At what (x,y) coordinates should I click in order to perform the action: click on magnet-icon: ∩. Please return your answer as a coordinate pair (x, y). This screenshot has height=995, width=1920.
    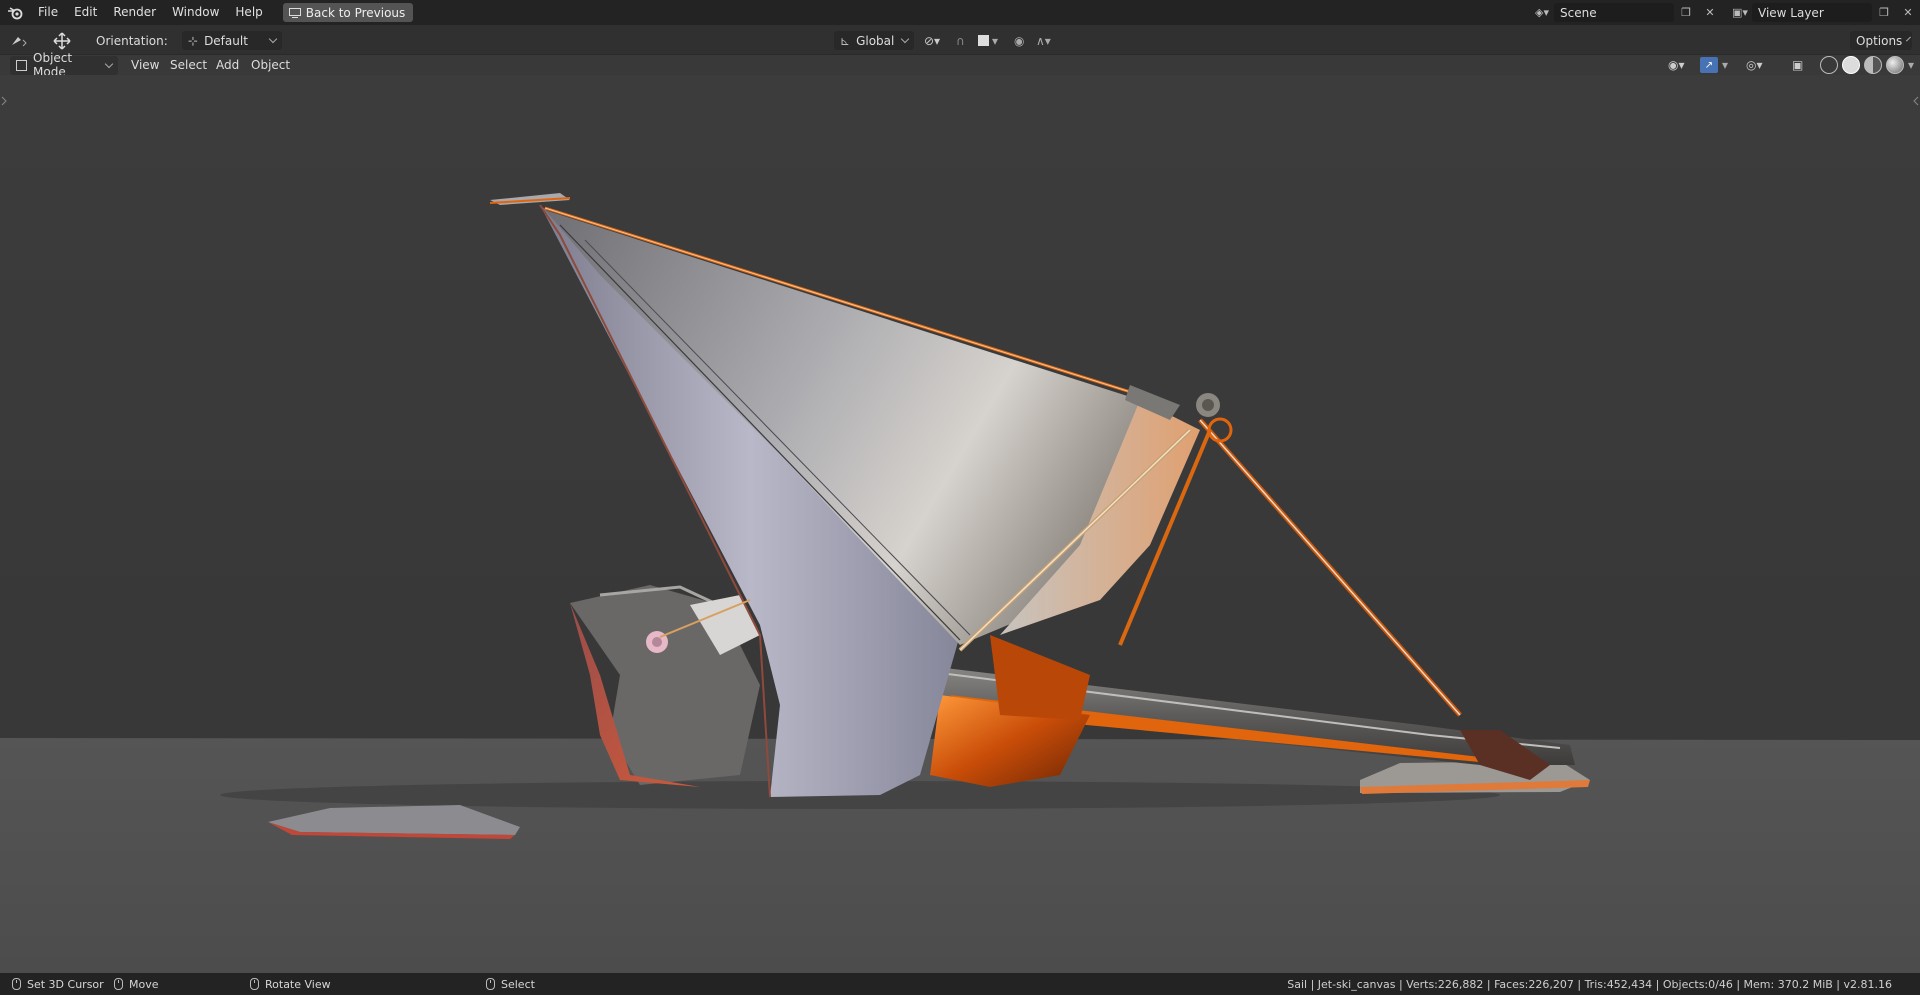
    Looking at the image, I should click on (960, 40).